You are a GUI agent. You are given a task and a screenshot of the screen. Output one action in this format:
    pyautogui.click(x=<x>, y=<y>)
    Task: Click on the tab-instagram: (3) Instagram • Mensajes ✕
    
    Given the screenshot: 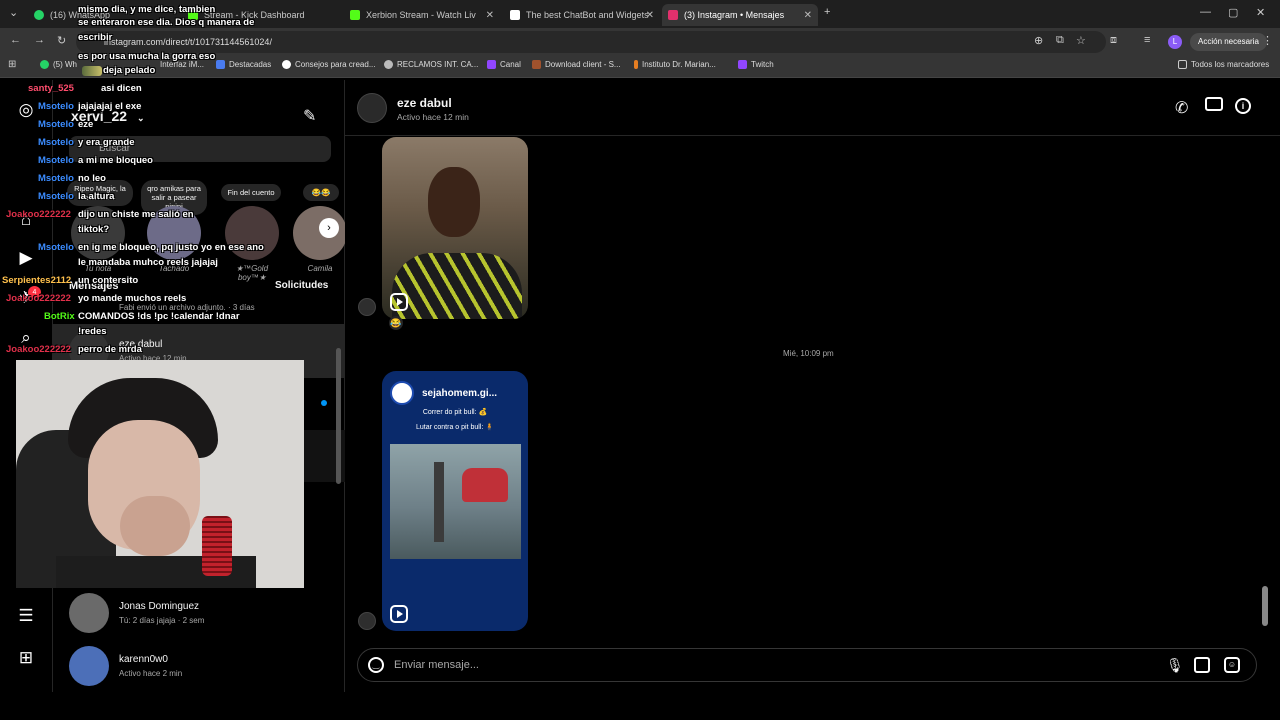 What is the action you would take?
    pyautogui.click(x=740, y=15)
    